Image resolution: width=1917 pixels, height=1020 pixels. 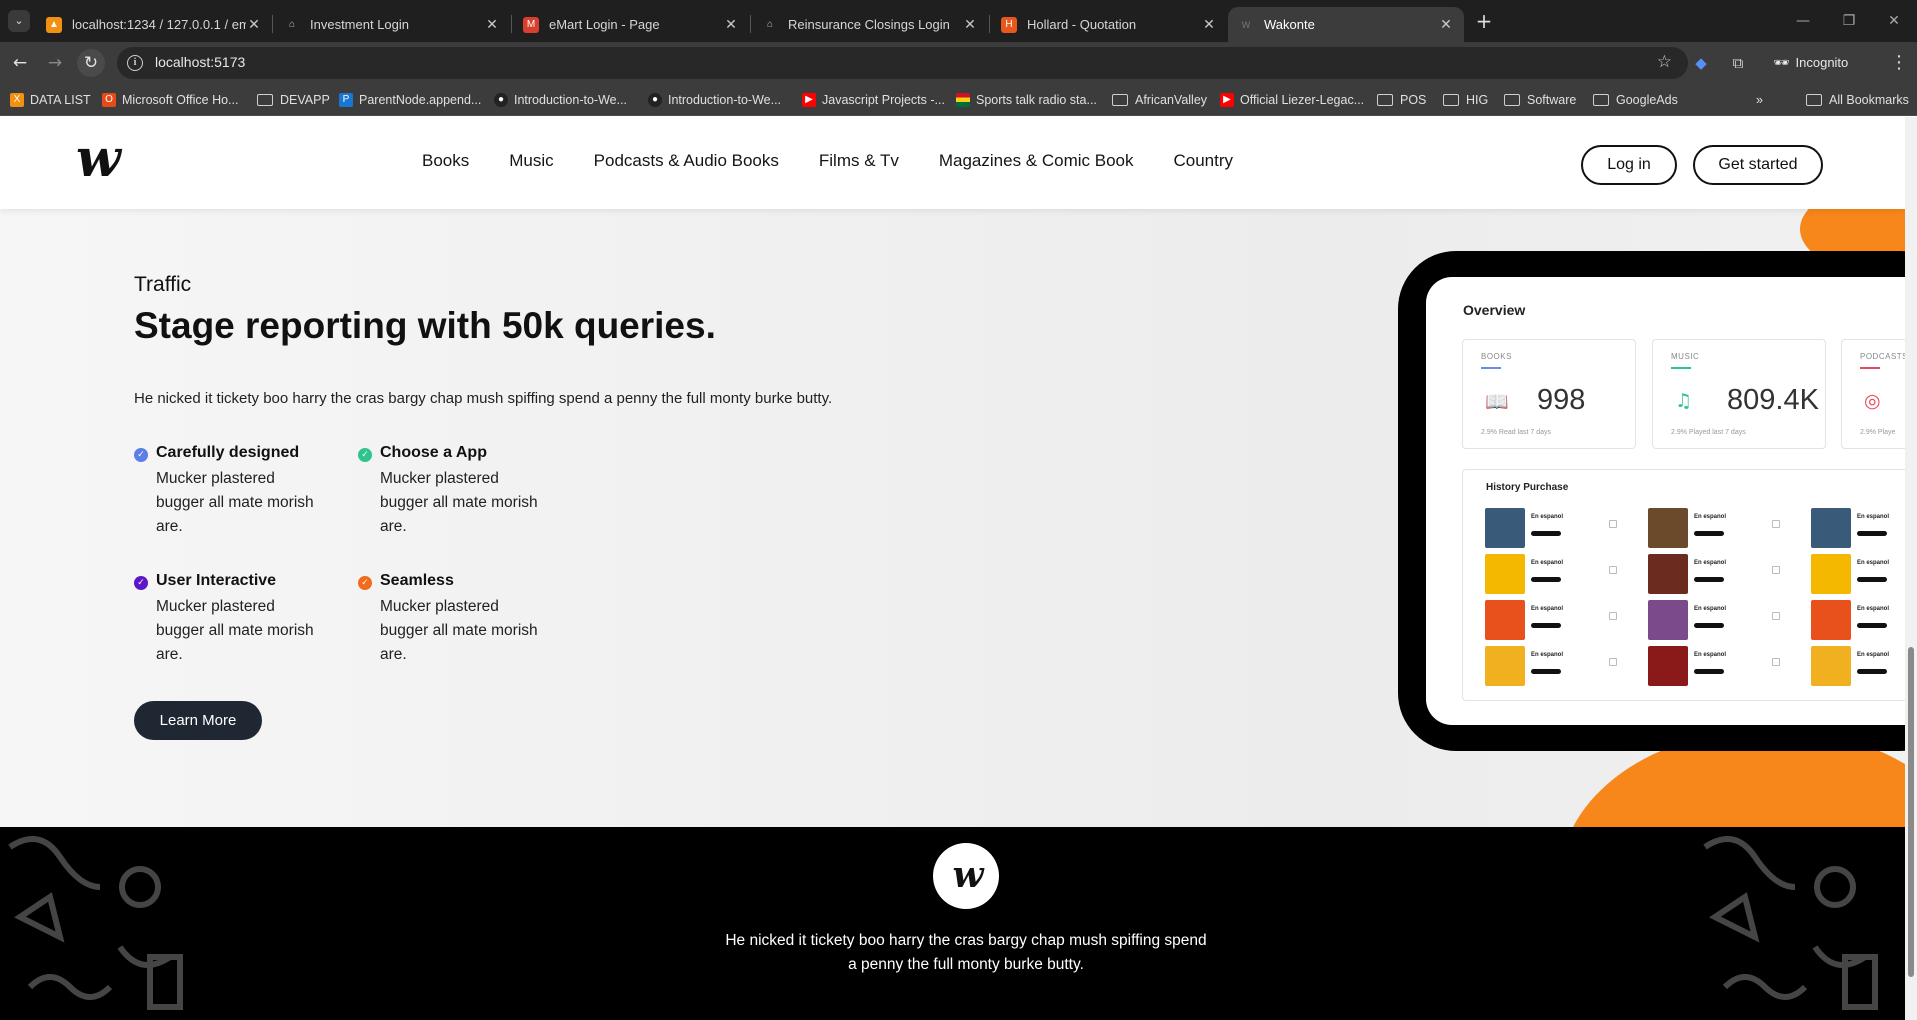 I want to click on learn-more-button: Learn More, so click(x=198, y=720).